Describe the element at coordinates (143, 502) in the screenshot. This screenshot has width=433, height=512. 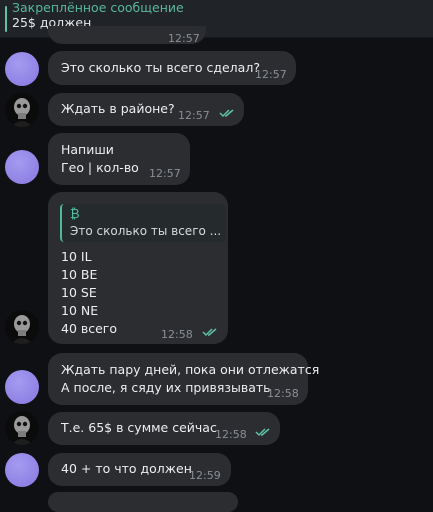
I see `message-bubble-partial` at that location.